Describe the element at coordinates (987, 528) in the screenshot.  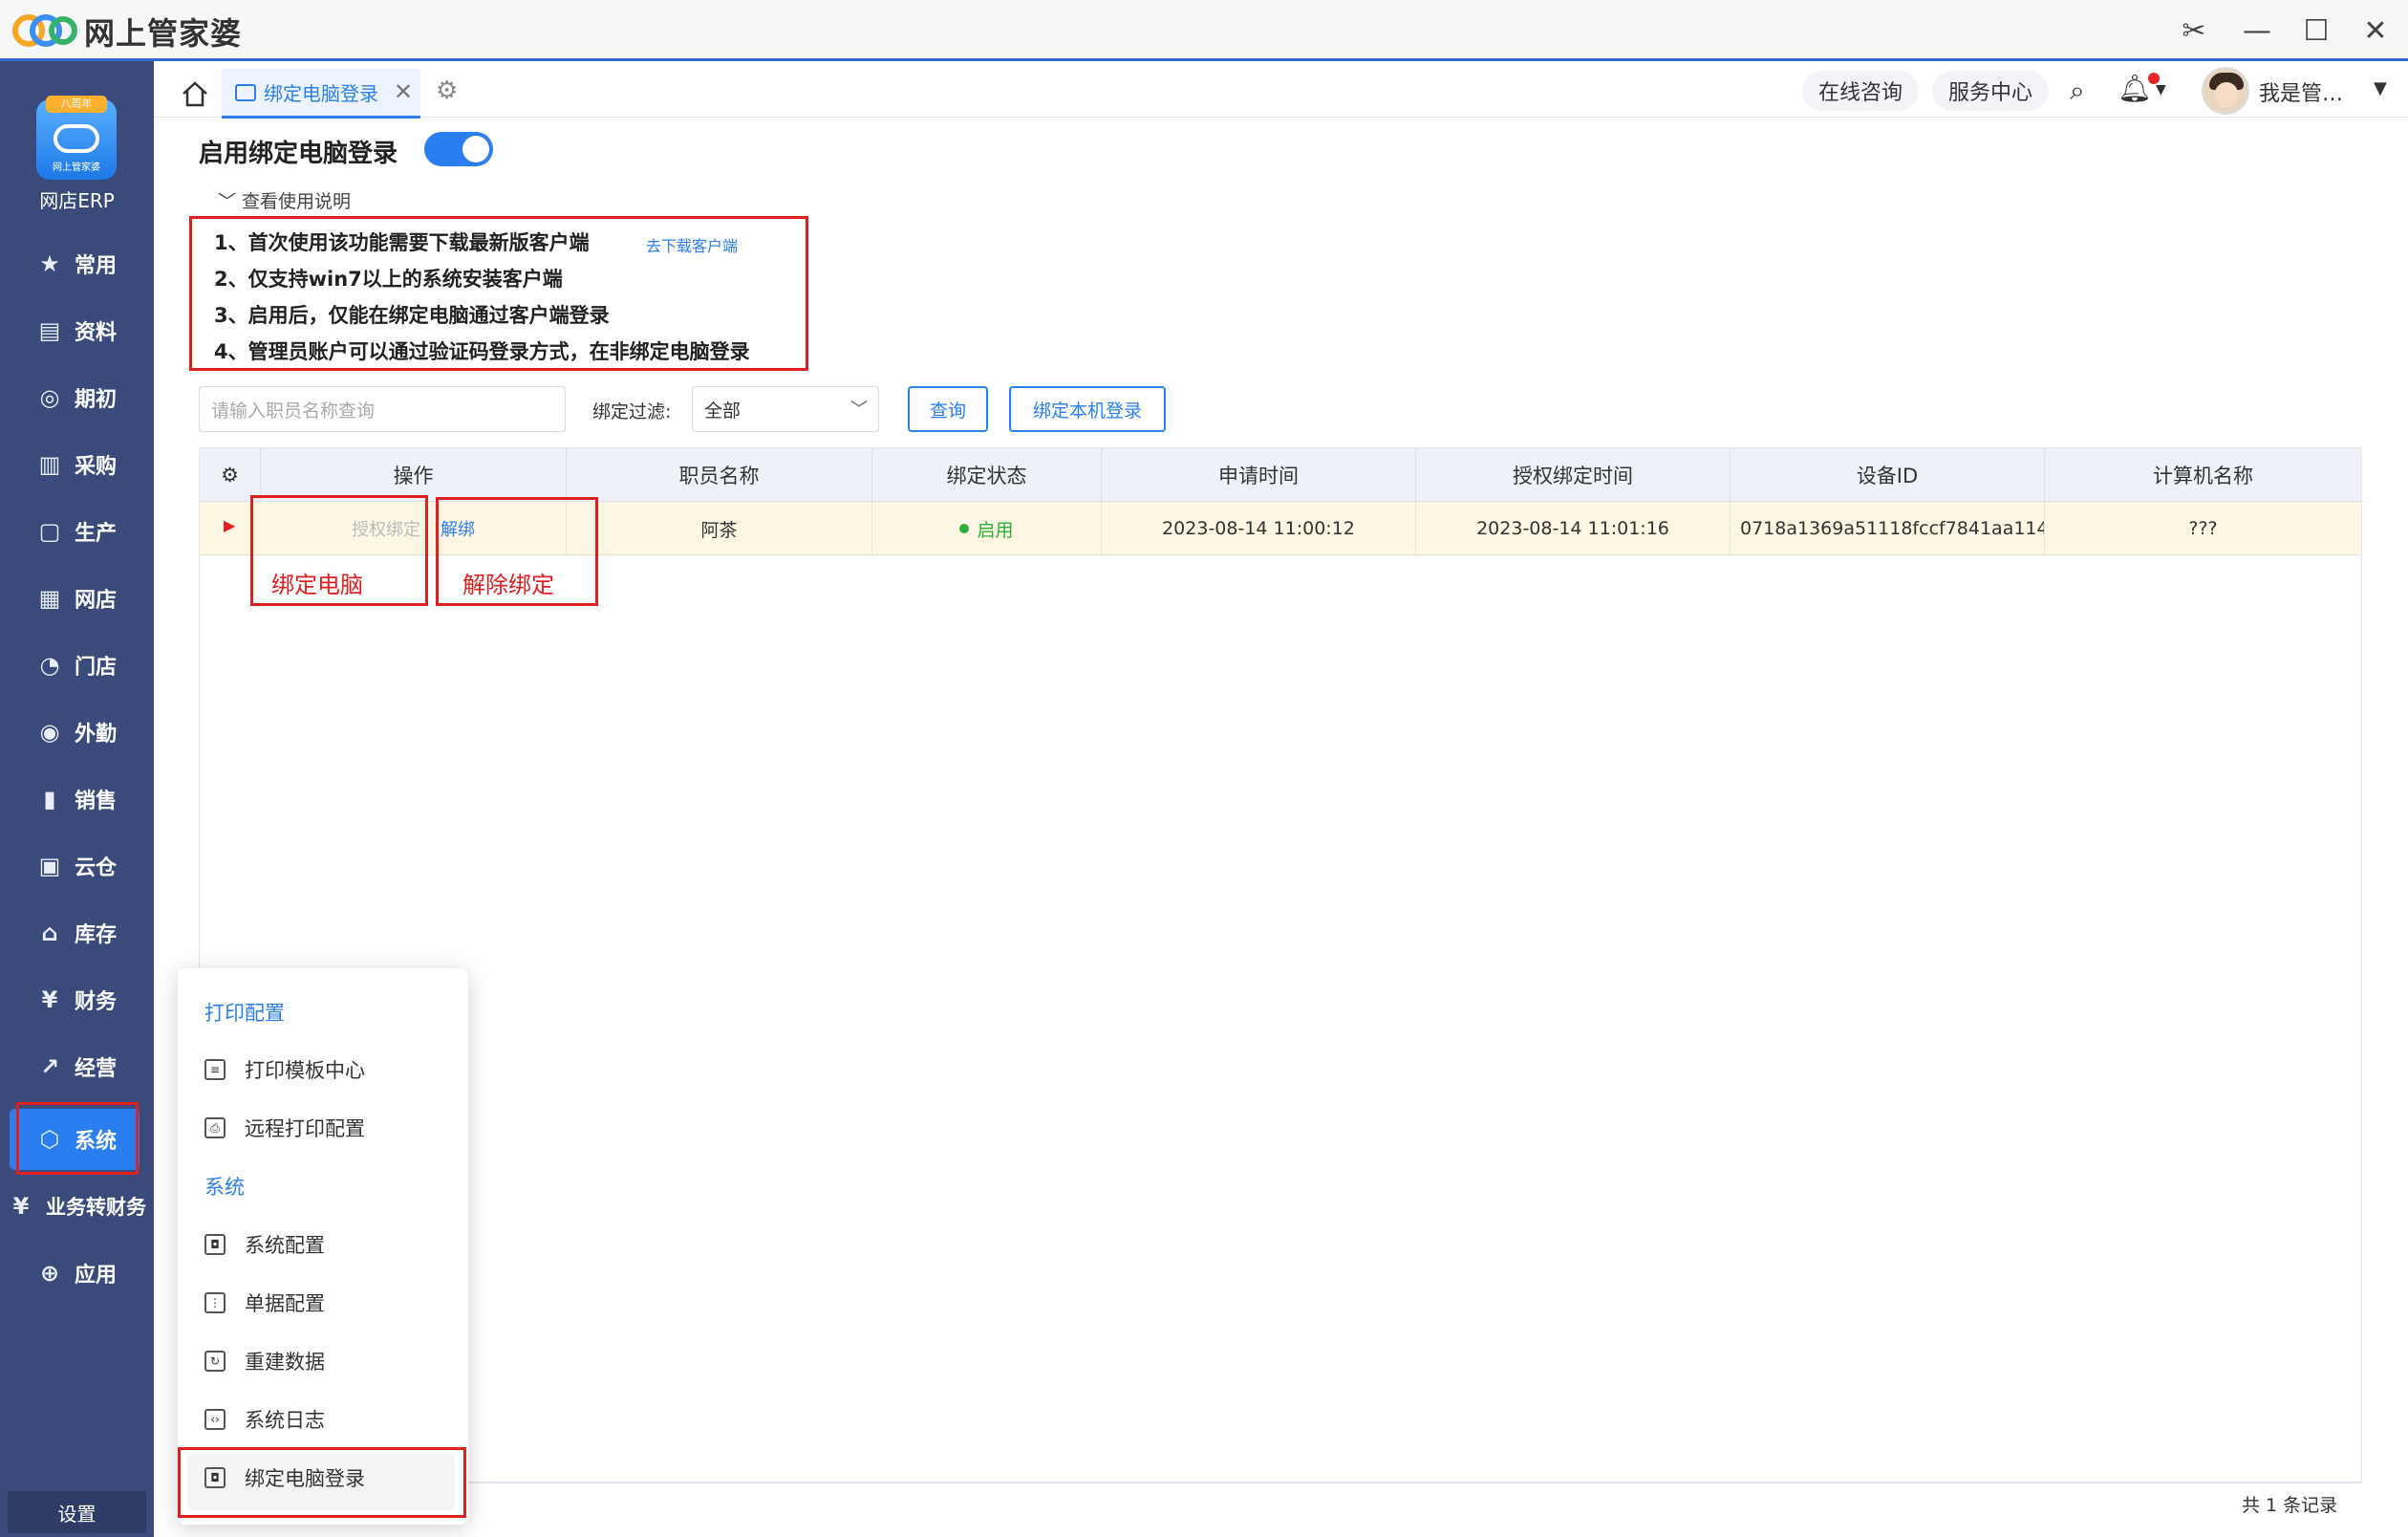
I see `table-cell-status: 启用` at that location.